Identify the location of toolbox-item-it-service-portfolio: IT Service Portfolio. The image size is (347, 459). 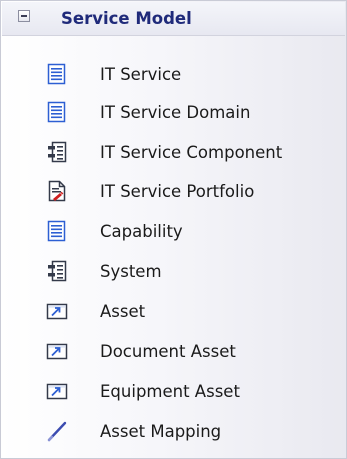
(191, 191).